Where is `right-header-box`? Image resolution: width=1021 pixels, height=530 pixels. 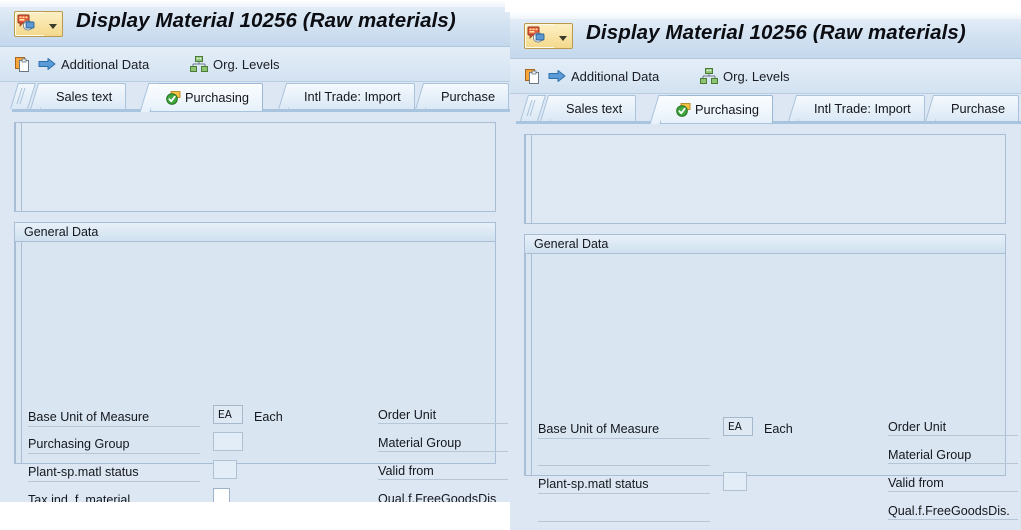 right-header-box is located at coordinates (765, 179).